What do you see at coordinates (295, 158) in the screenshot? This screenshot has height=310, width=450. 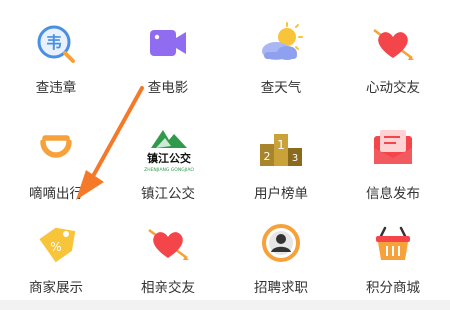 I see `svg-text: 3` at bounding box center [295, 158].